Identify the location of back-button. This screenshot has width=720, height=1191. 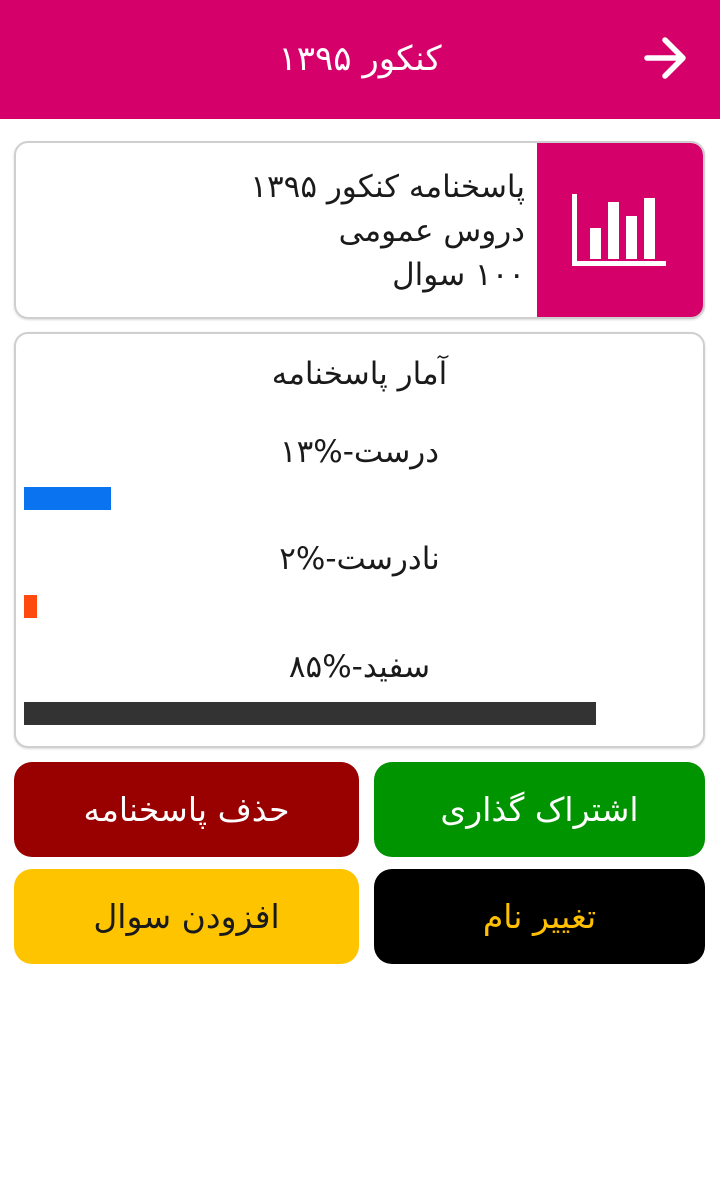
(666, 58).